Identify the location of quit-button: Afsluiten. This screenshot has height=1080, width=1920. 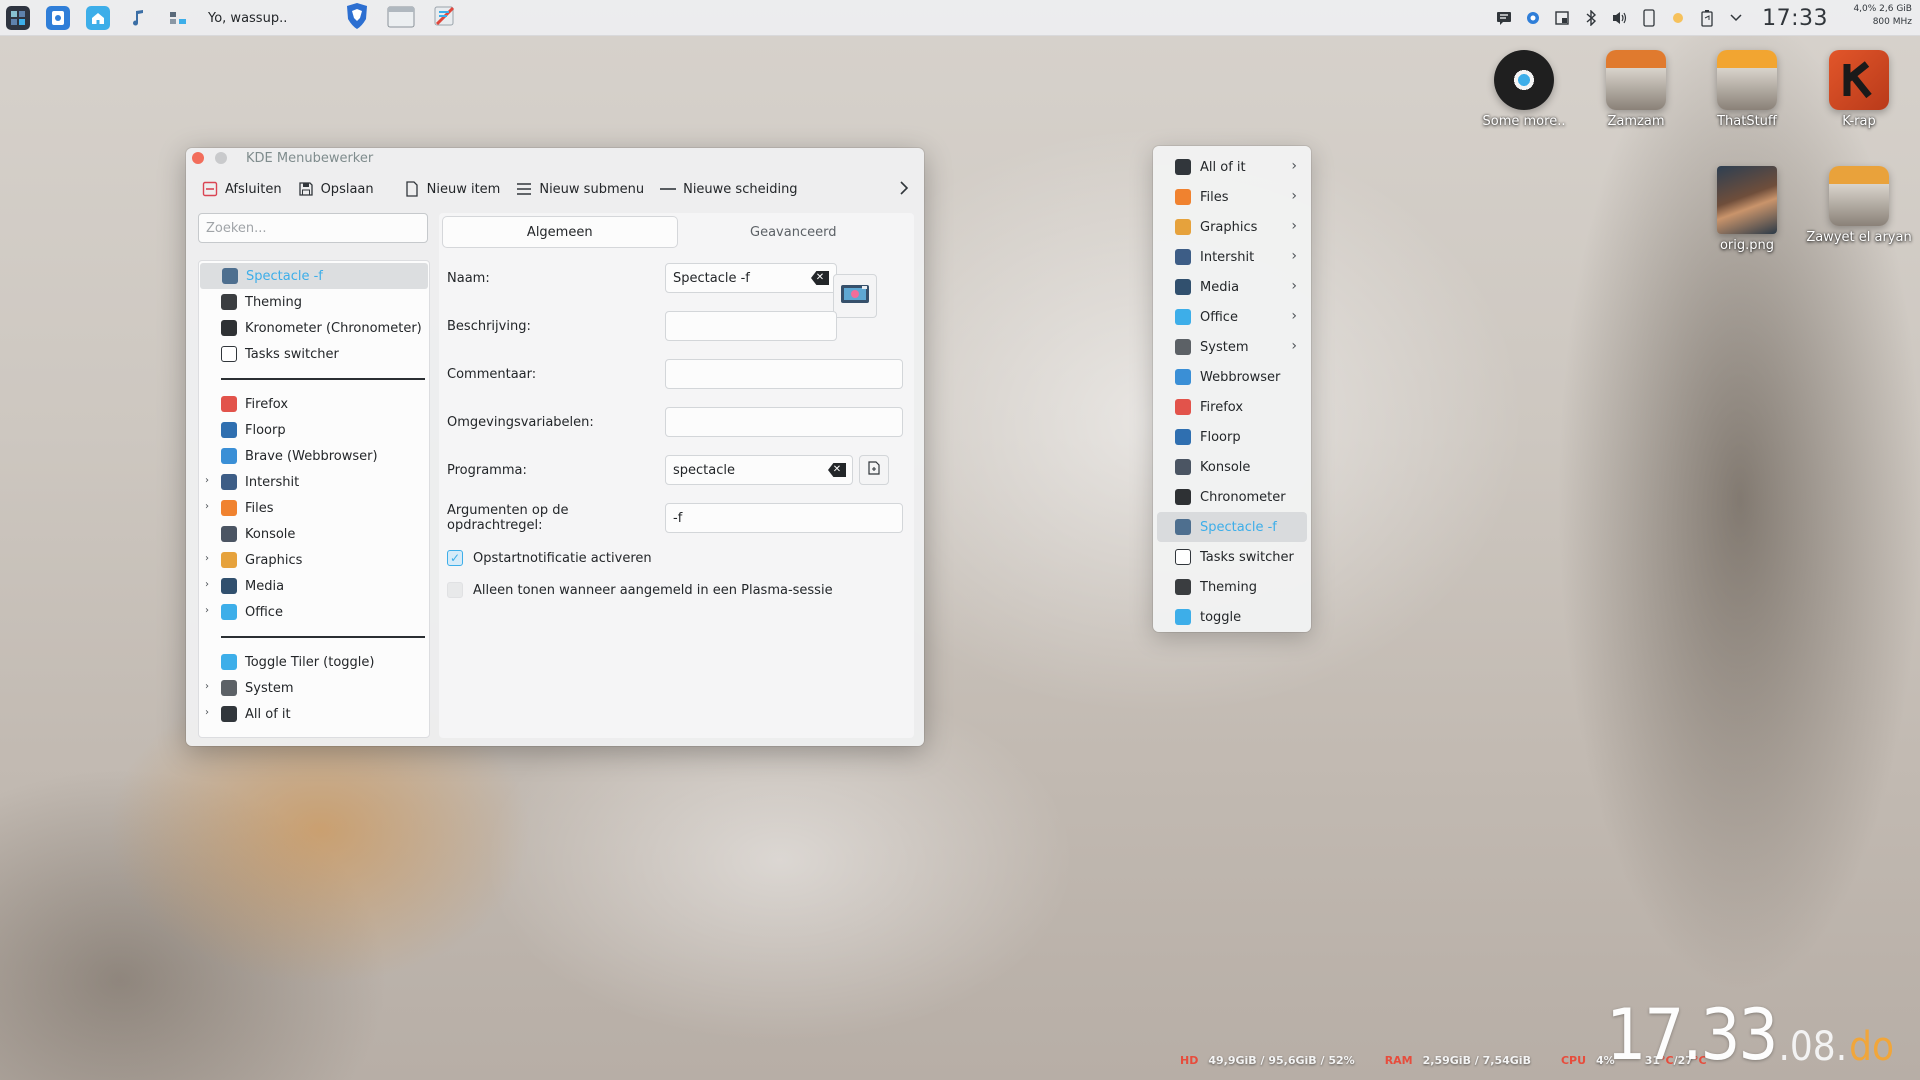
(244, 189).